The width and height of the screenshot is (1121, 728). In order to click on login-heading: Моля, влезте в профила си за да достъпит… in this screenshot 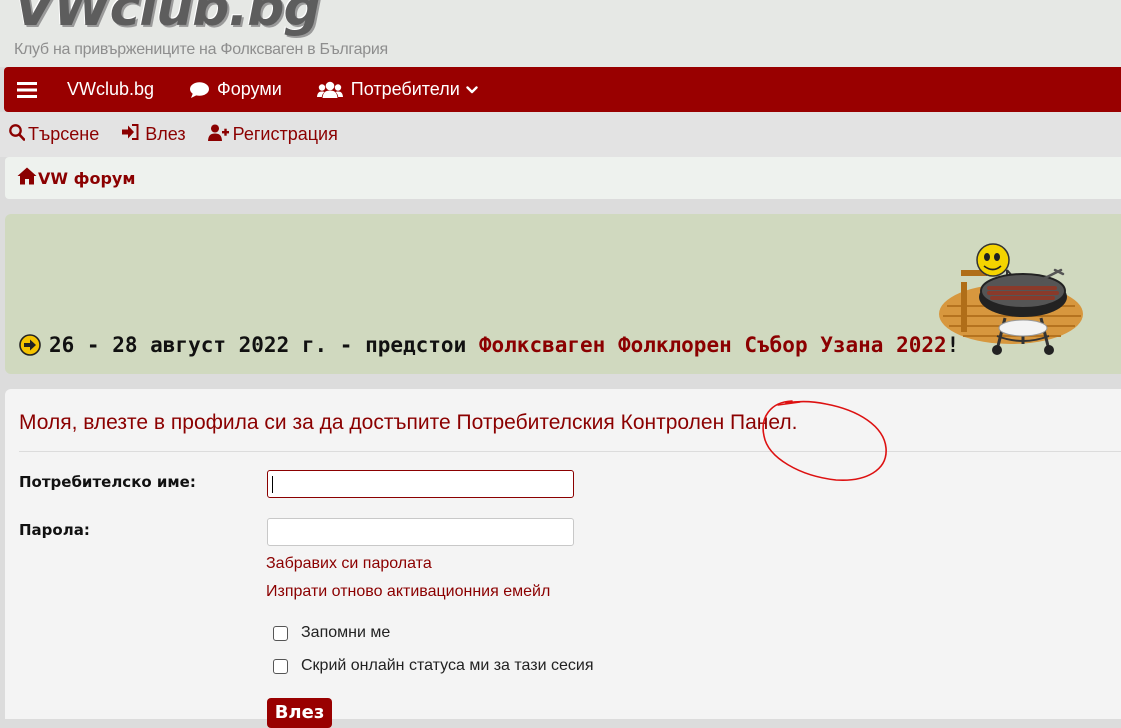, I will do `click(408, 422)`.